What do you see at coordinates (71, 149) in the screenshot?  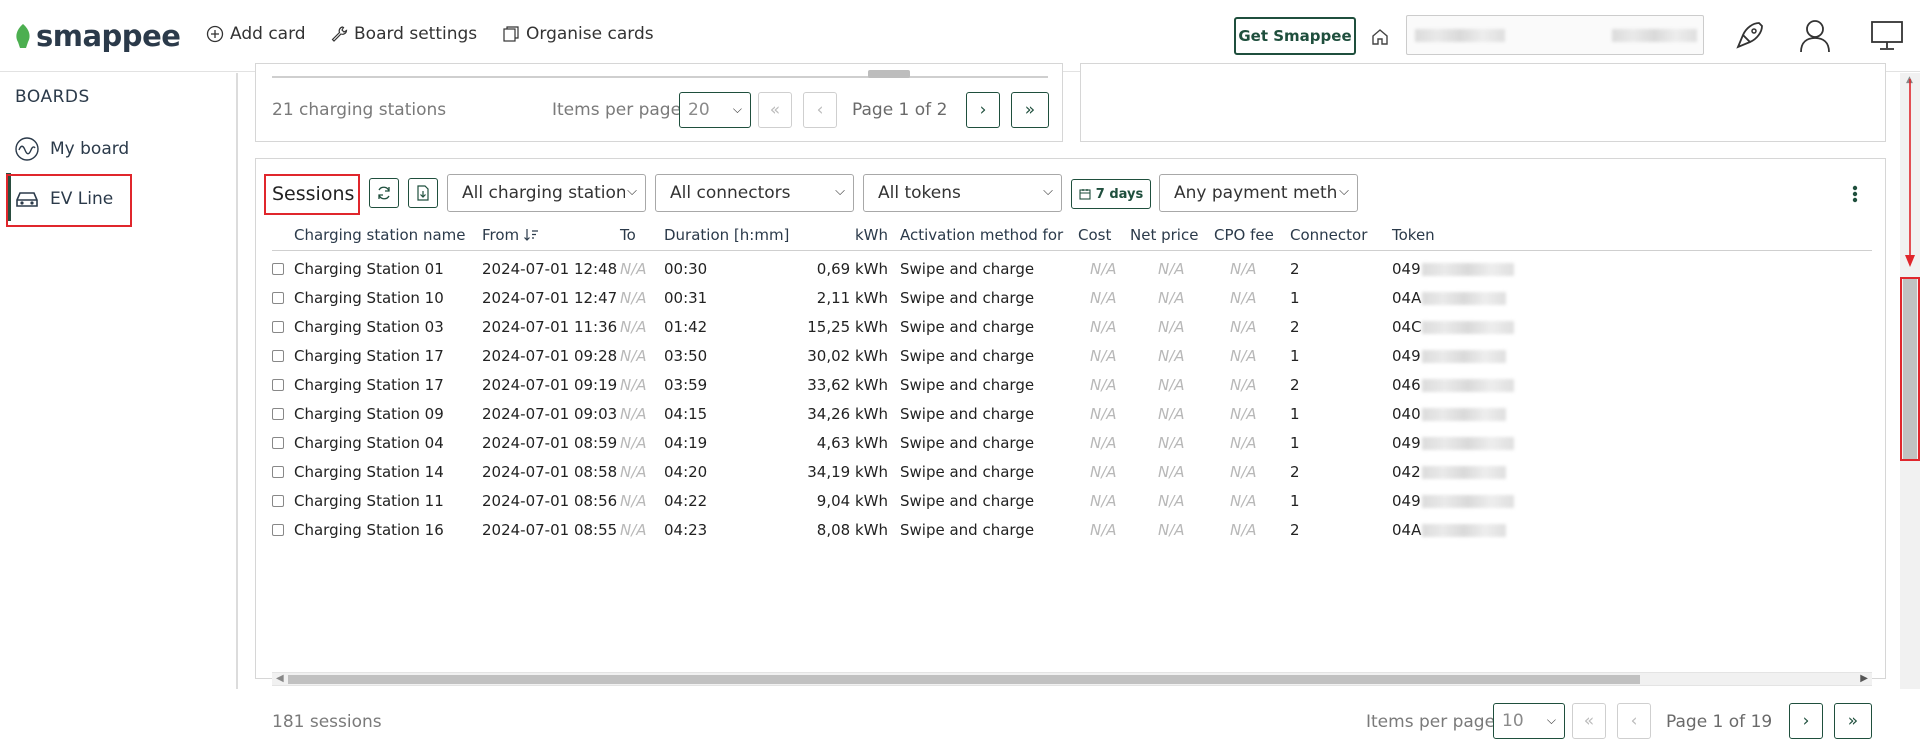 I see `sidebar-item-my-board: My board` at bounding box center [71, 149].